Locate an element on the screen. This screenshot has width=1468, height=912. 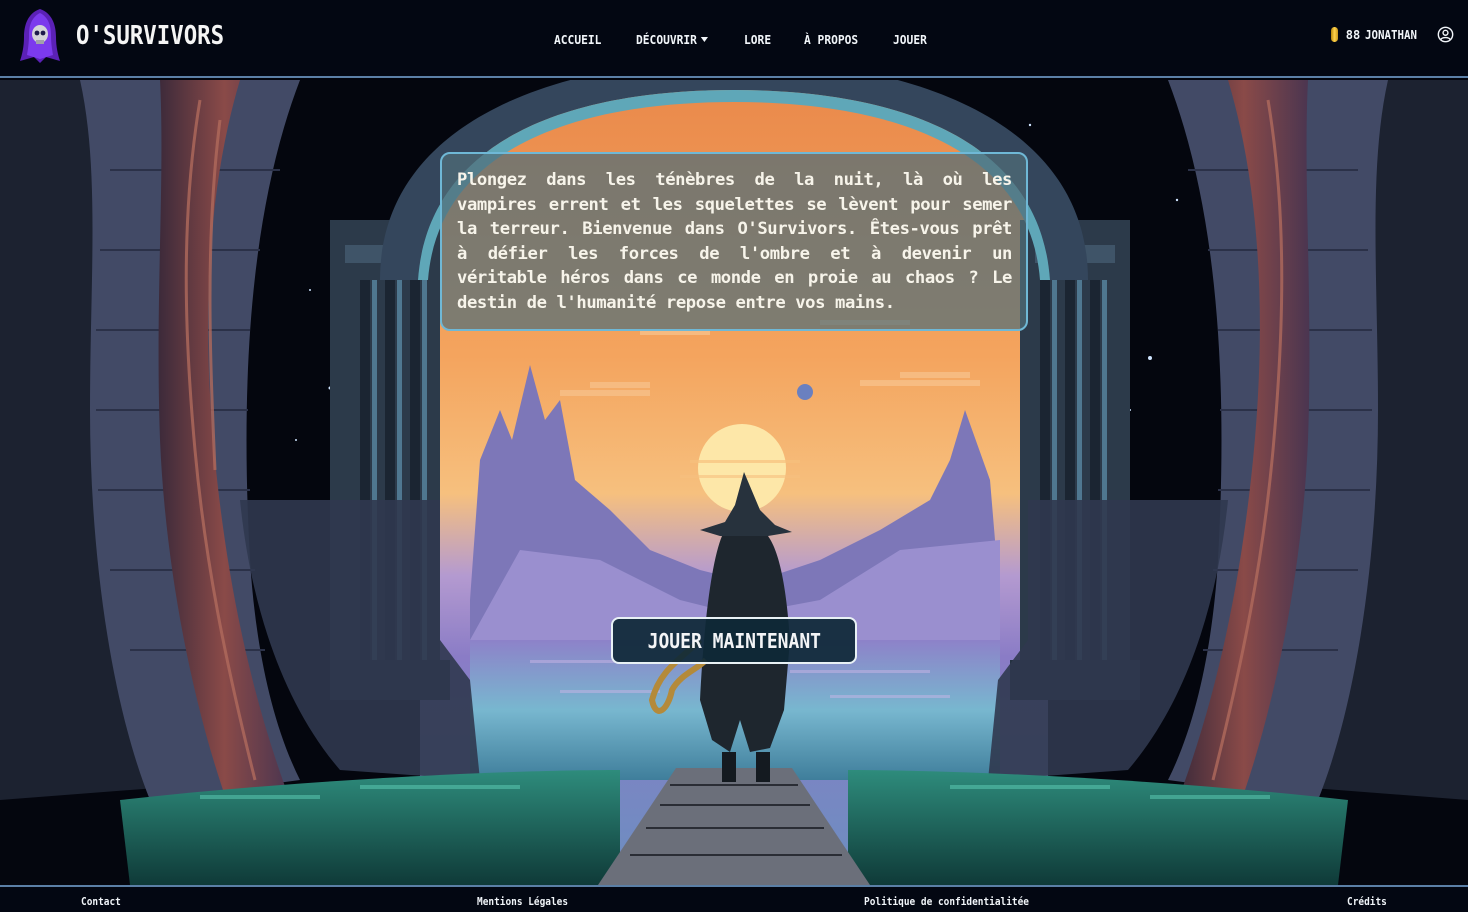
play-now-label: JOUER MAINTENANT is located at coordinates (734, 640).